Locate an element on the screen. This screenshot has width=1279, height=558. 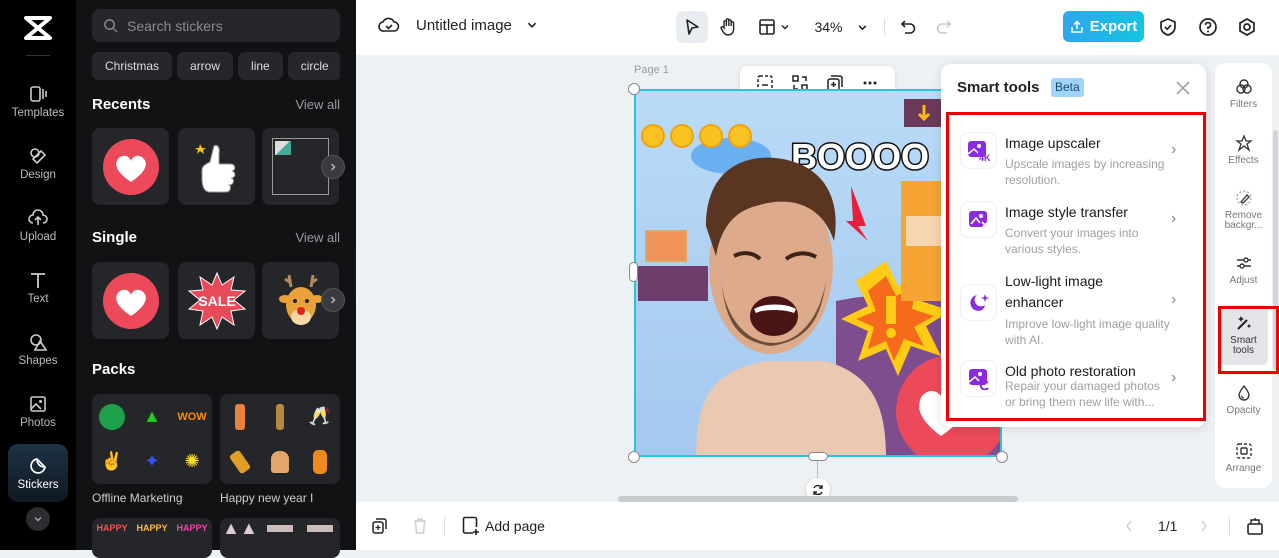
sticker-sale: SALE is located at coordinates (216, 300).